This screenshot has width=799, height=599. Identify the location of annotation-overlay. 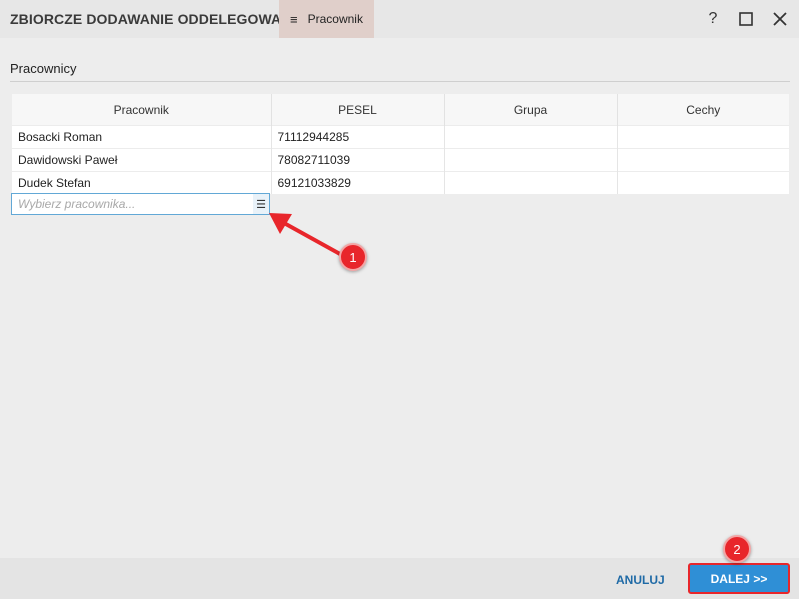
(305, 234).